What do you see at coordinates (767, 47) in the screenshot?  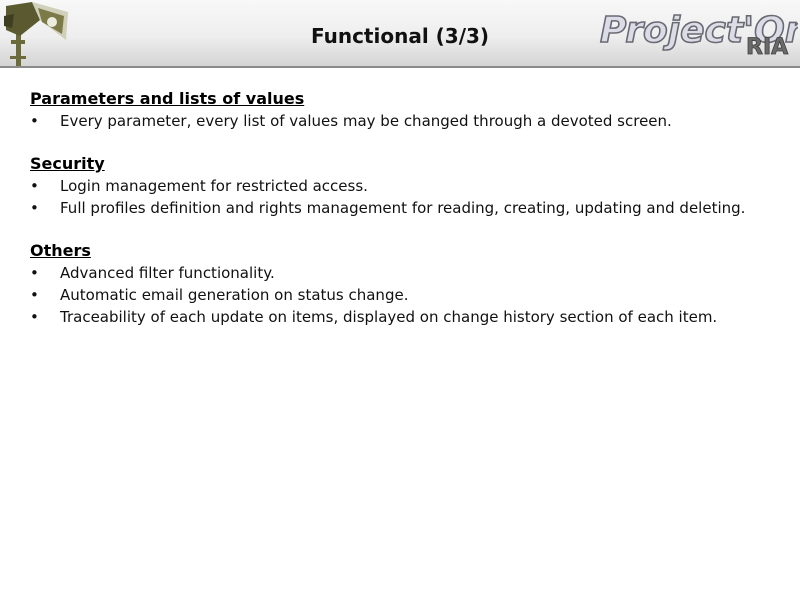 I see `logo-subtext: RIA` at bounding box center [767, 47].